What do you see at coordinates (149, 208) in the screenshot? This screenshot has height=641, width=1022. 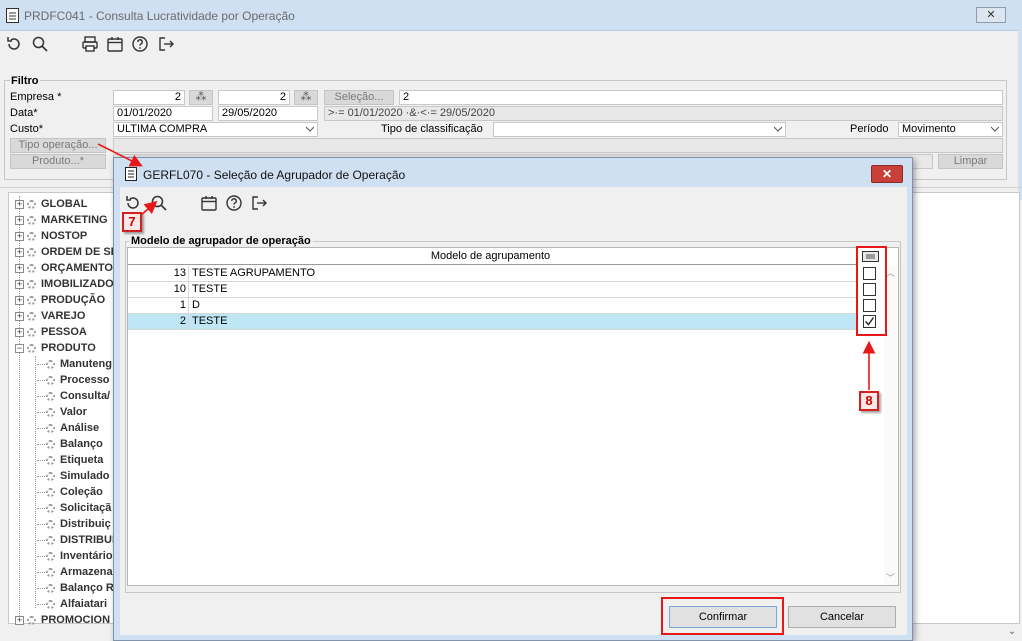 I see `arrow-to-search` at bounding box center [149, 208].